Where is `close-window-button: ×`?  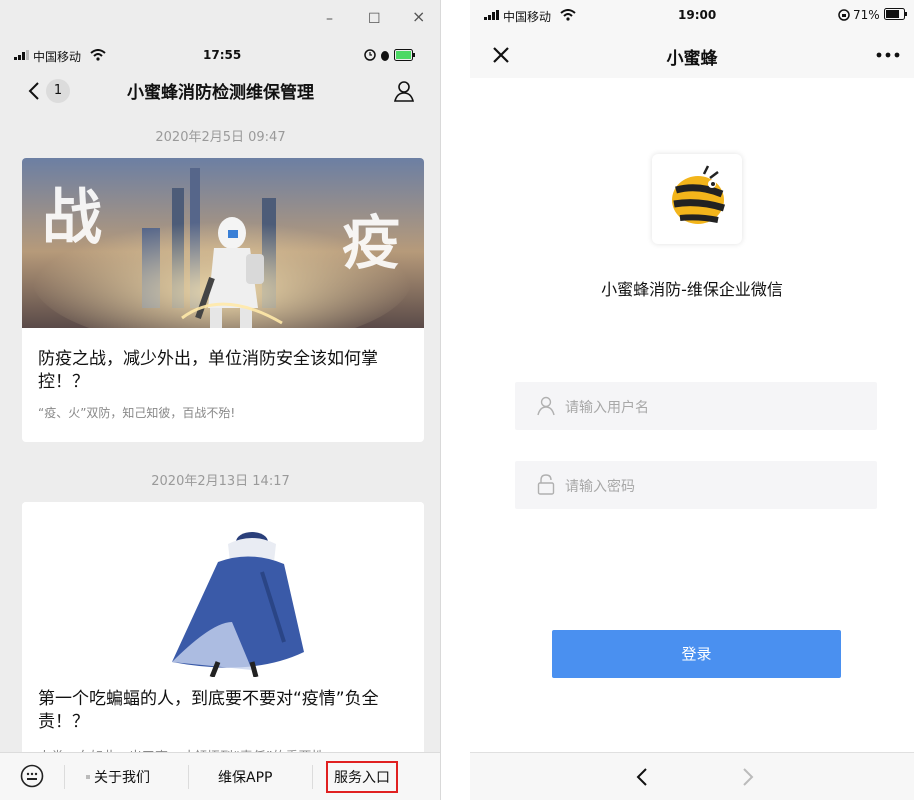 close-window-button: × is located at coordinates (418, 17).